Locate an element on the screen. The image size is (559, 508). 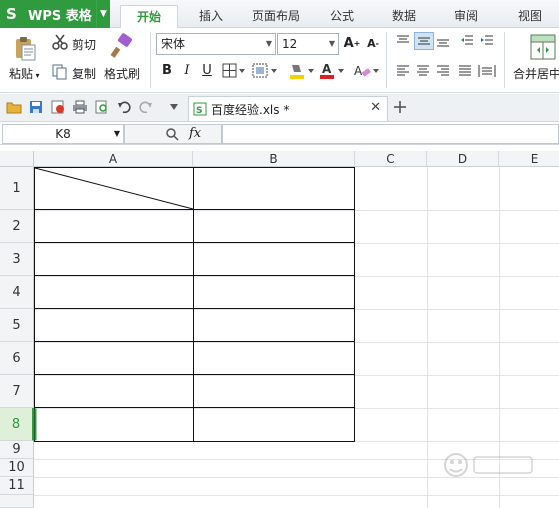
paste-icon is located at coordinates (25, 48).